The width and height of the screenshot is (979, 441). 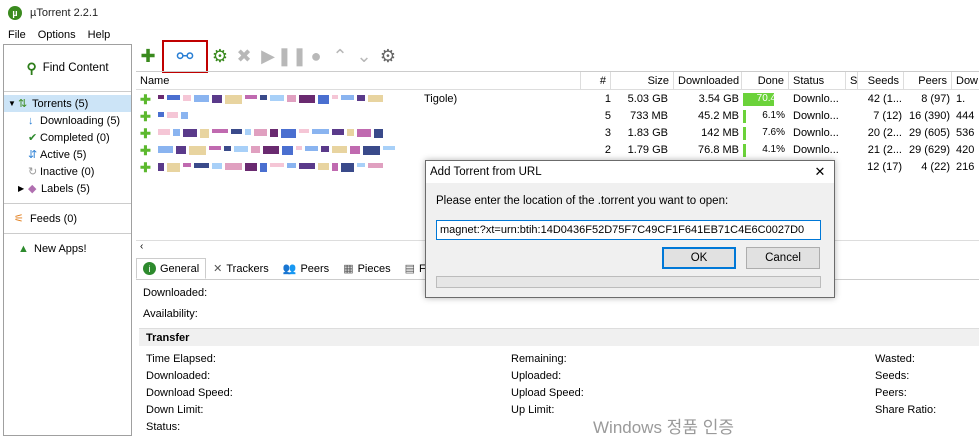 I want to click on download-arrow-icon: ↓, so click(x=31, y=120).